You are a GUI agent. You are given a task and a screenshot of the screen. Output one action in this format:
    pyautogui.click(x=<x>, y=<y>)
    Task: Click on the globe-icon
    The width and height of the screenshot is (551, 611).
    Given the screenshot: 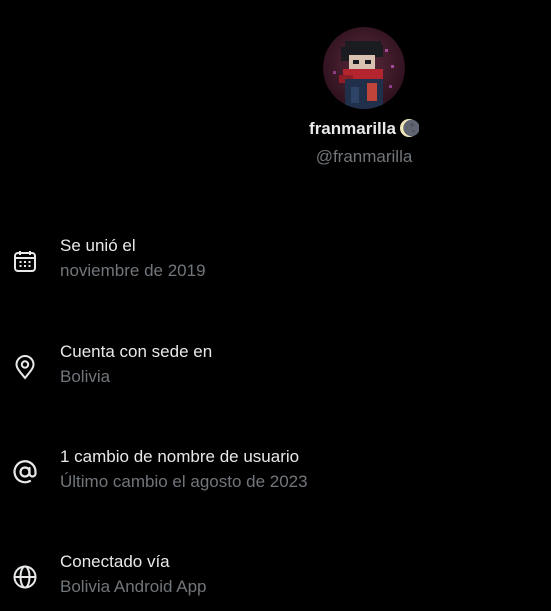 What is the action you would take?
    pyautogui.click(x=25, y=577)
    